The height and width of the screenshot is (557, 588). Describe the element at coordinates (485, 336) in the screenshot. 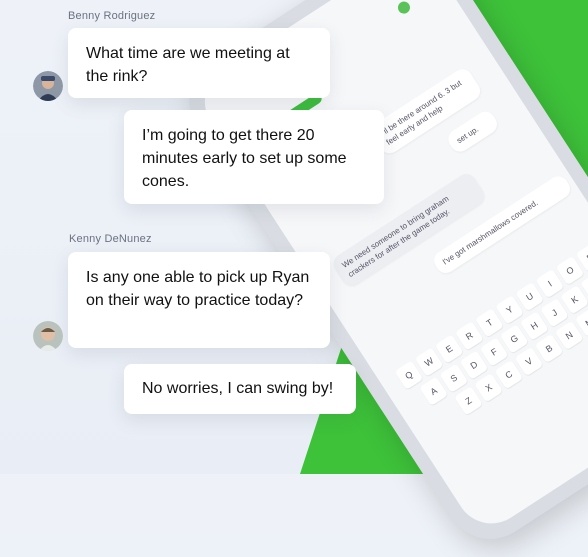

I see `phone-keyboard: QWERTYUIOP ASDFGHJKL ZXCVBNM` at that location.